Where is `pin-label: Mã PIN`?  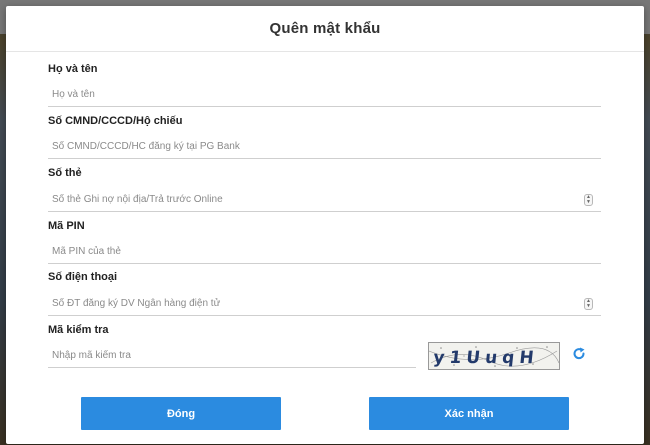
pin-label: Mã PIN is located at coordinates (66, 226).